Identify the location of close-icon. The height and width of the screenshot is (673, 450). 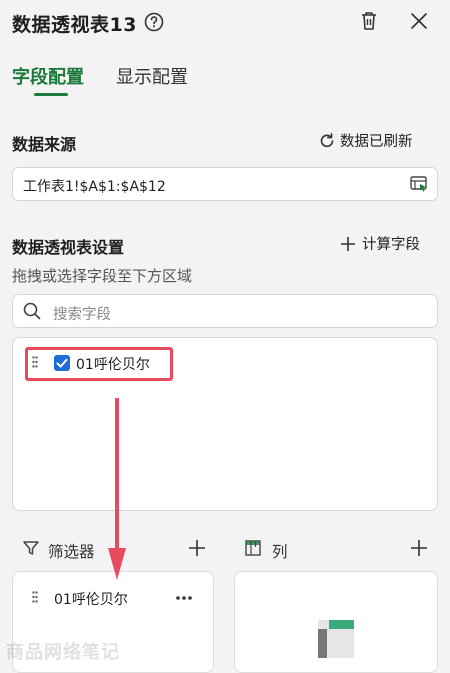
(419, 21).